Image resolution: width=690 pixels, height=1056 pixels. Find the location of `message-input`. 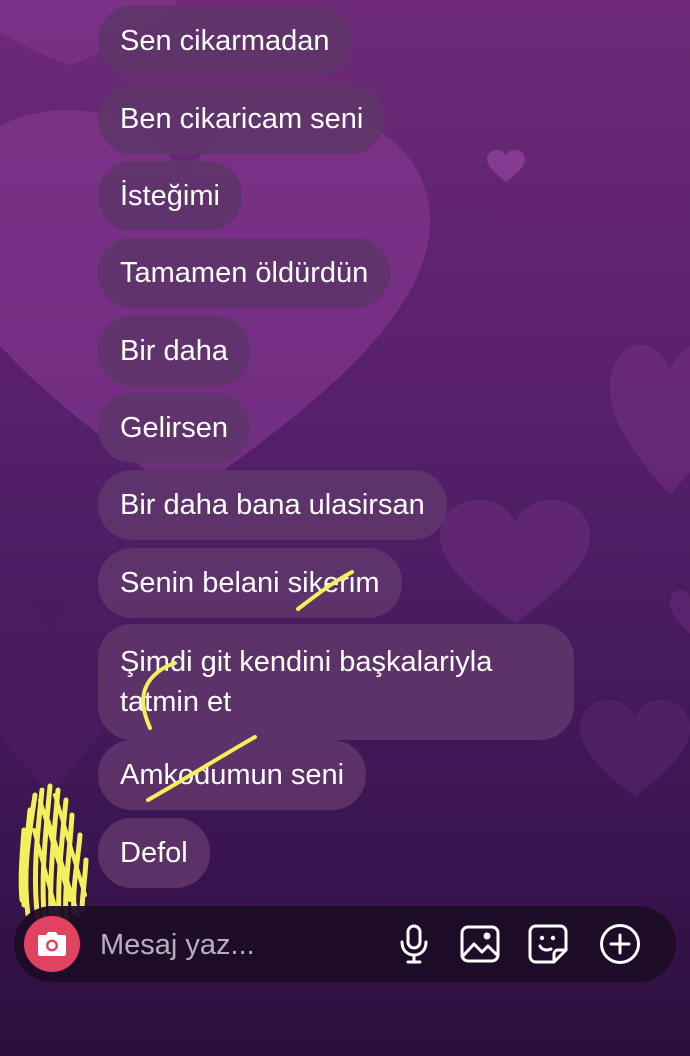

message-input is located at coordinates (235, 945).